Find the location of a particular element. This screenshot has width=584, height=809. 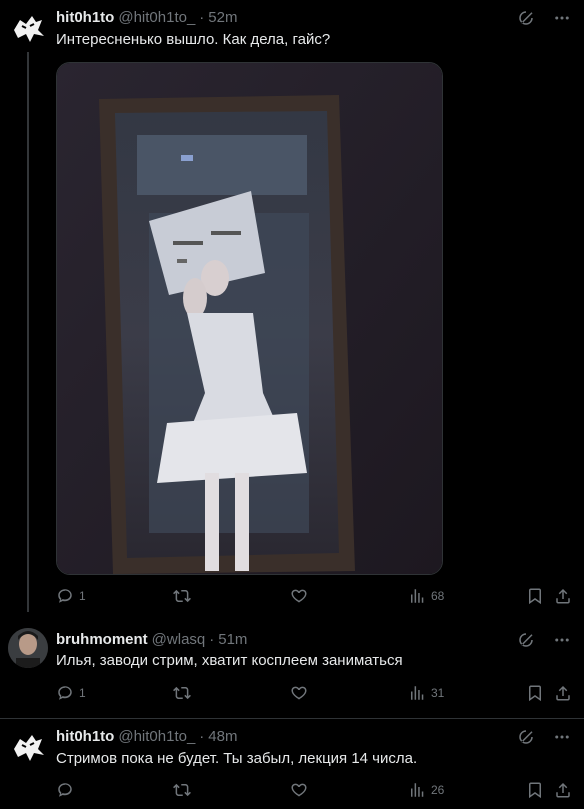

display-name: bruhmoment is located at coordinates (102, 639).